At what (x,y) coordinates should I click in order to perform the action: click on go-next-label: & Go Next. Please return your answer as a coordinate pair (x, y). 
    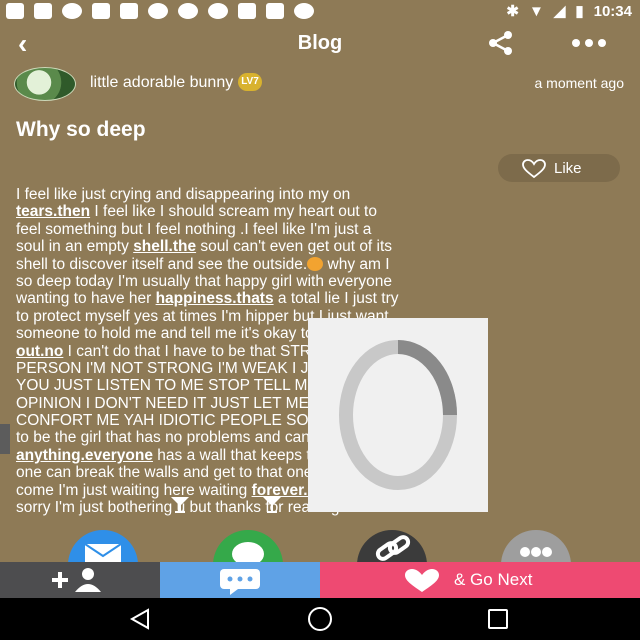
    Looking at the image, I should click on (493, 579).